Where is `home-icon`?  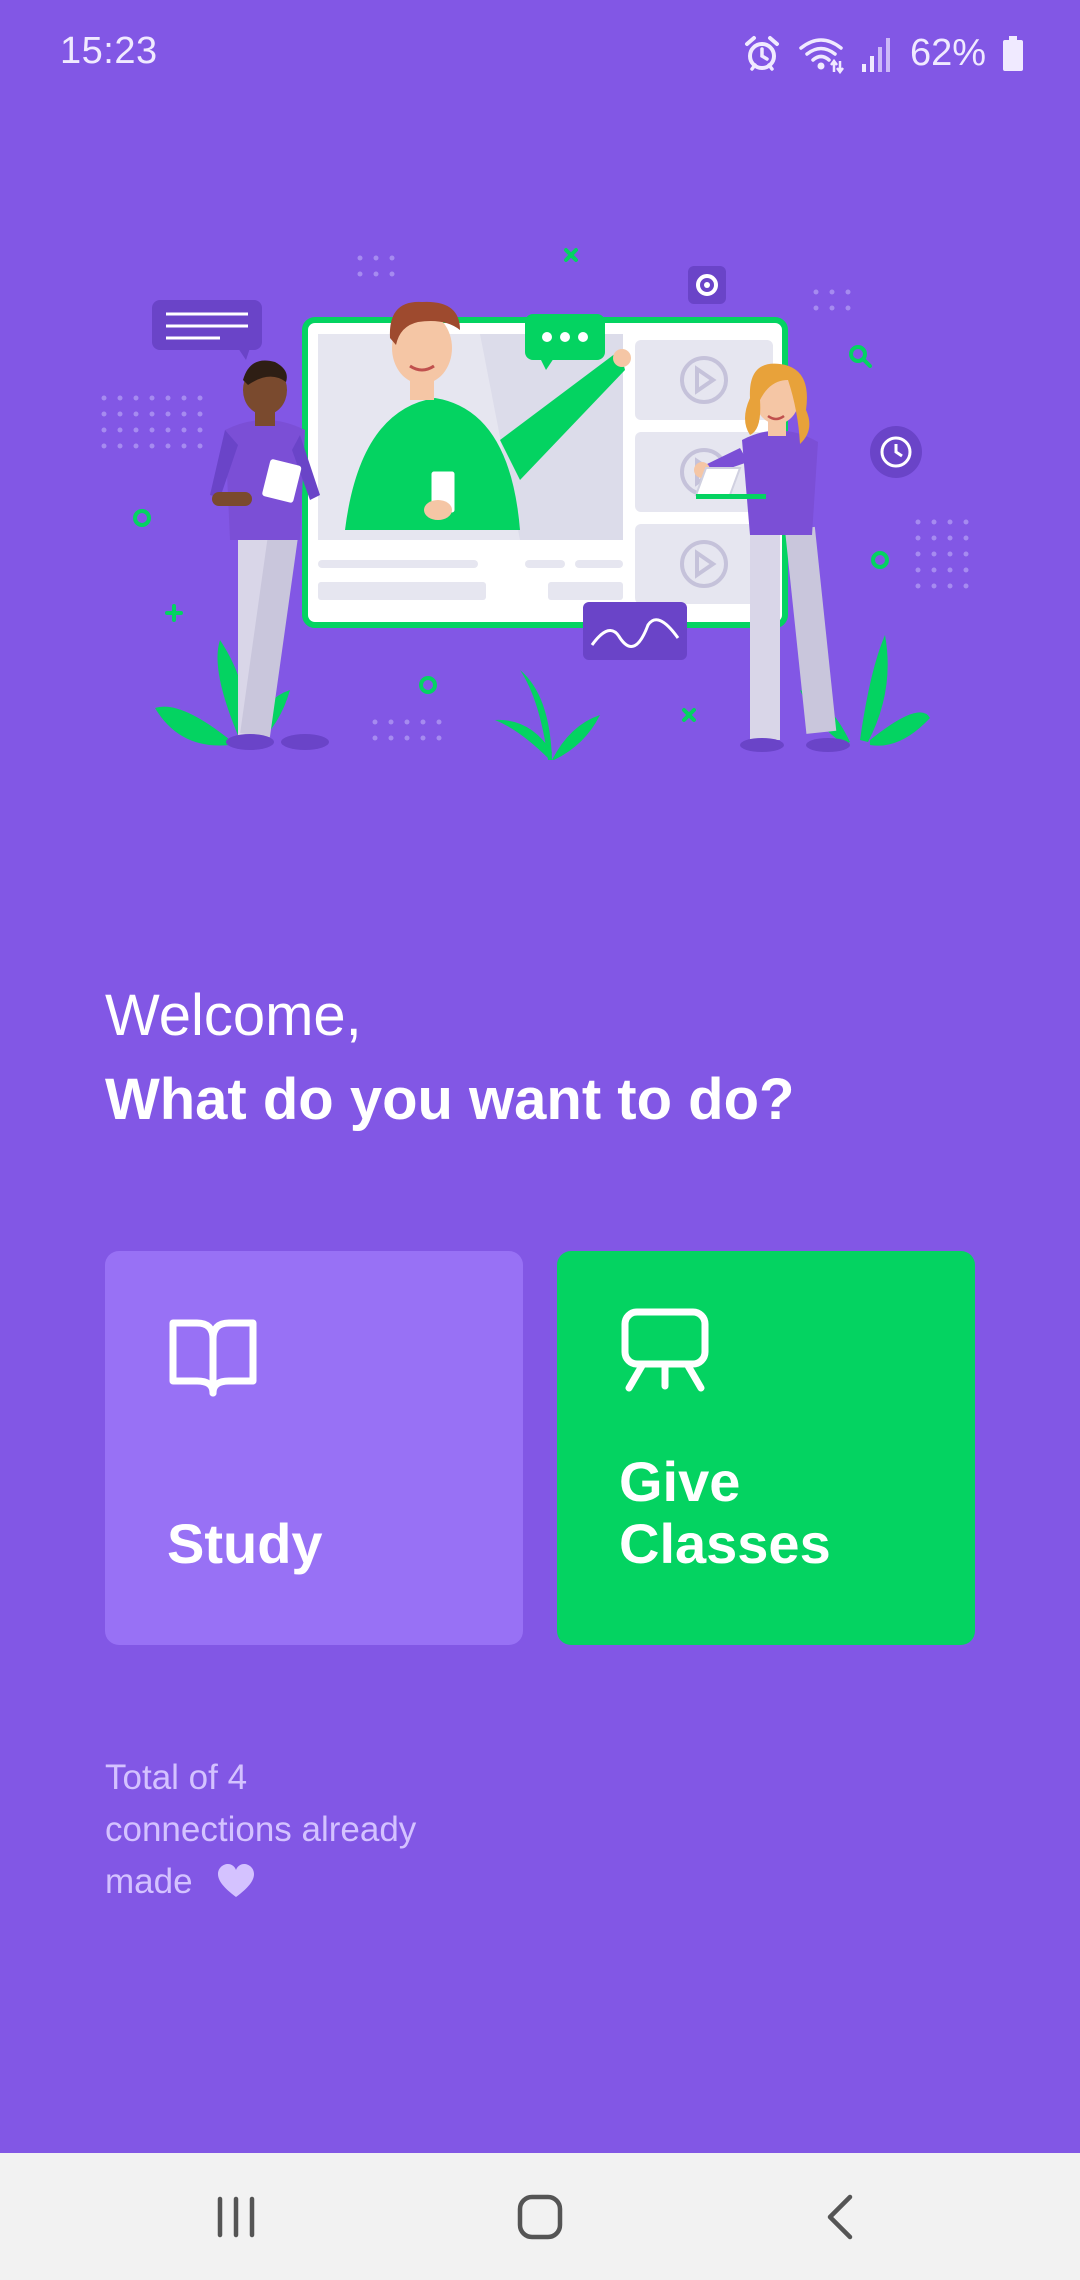
home-icon is located at coordinates (540, 2216).